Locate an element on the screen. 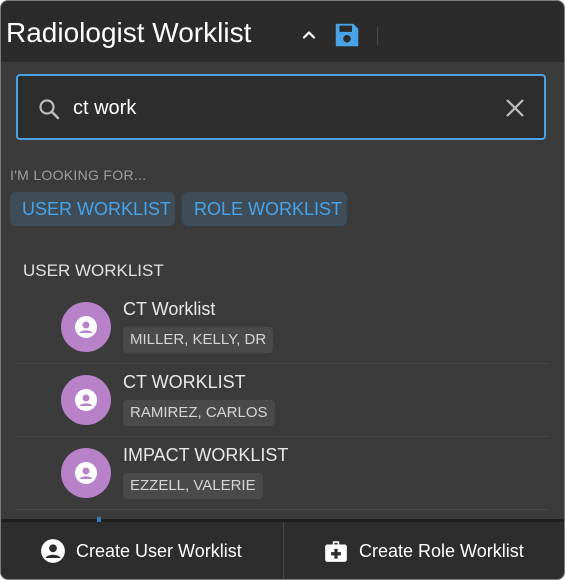  create-role-label: Create Role Worklist is located at coordinates (441, 551).